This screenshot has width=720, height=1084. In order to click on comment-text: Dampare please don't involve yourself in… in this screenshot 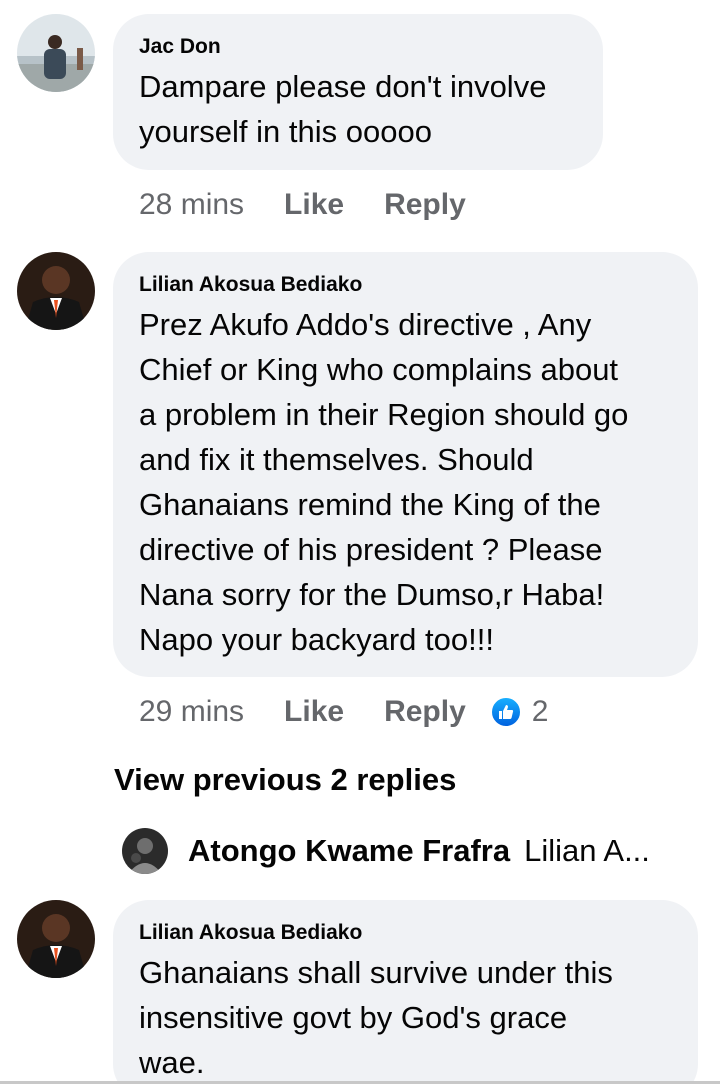, I will do `click(343, 109)`.